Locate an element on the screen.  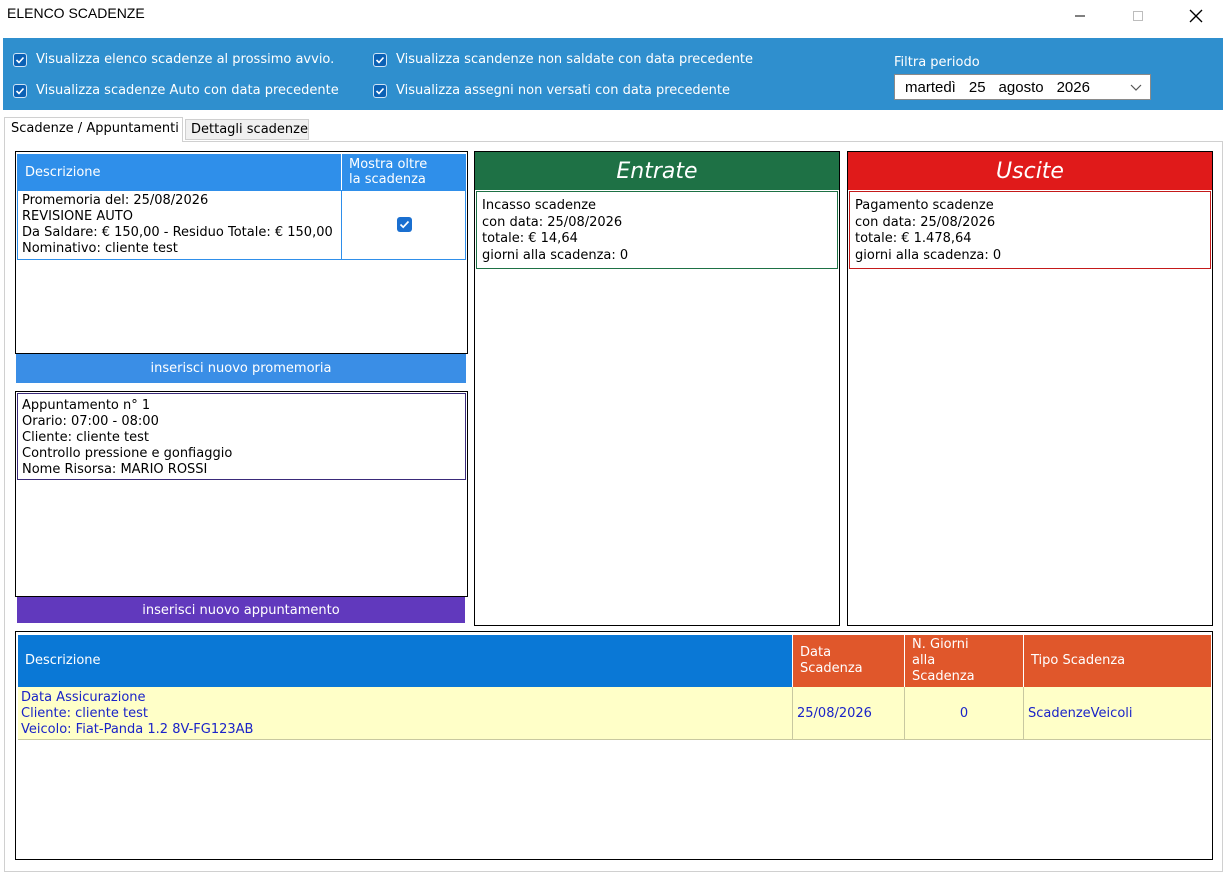
grid-cell-date: 25/08/2026 is located at coordinates (834, 713).